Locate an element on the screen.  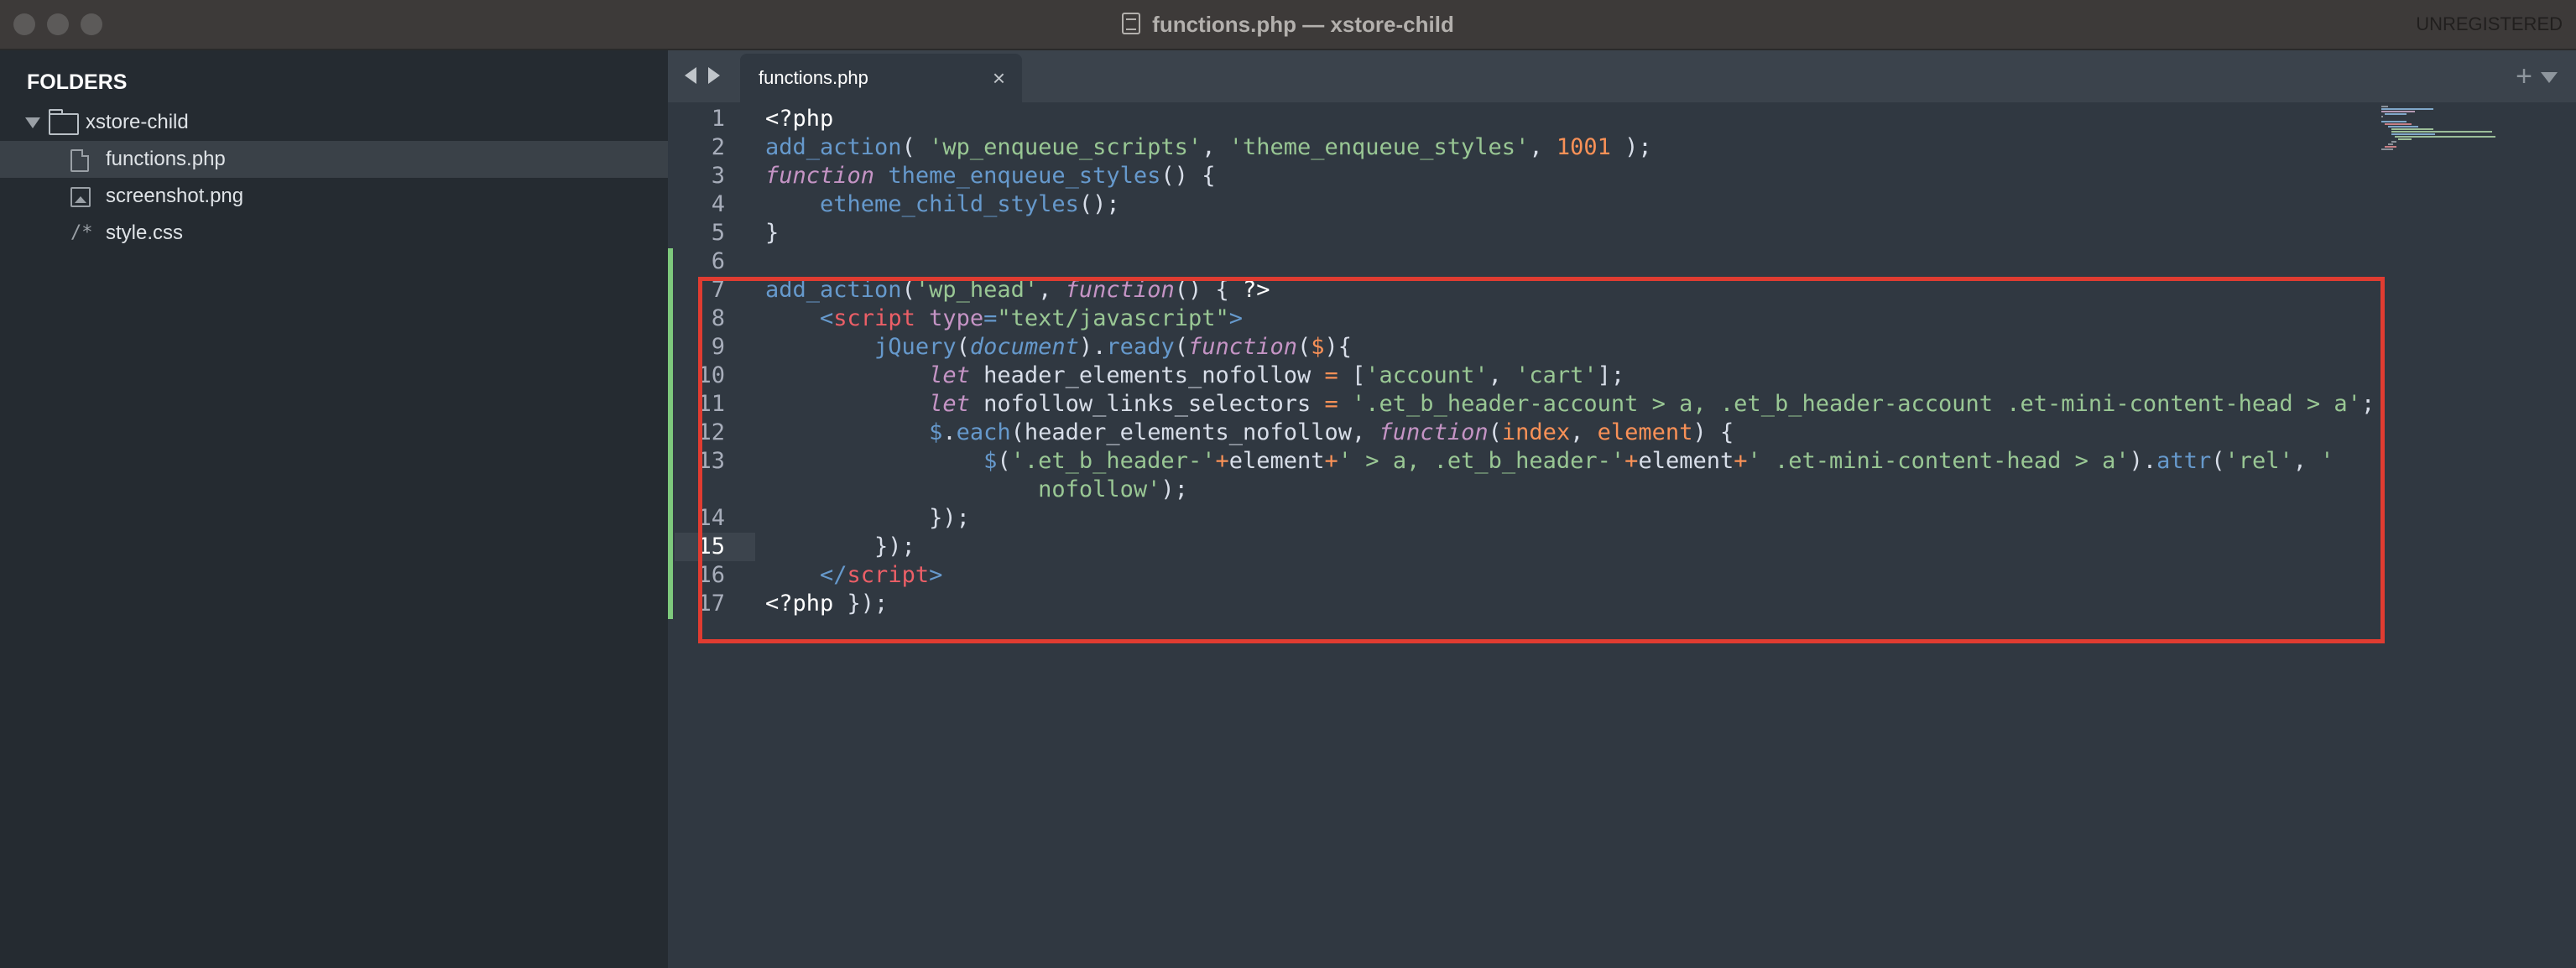
line-number: 3 is located at coordinates (718, 176).